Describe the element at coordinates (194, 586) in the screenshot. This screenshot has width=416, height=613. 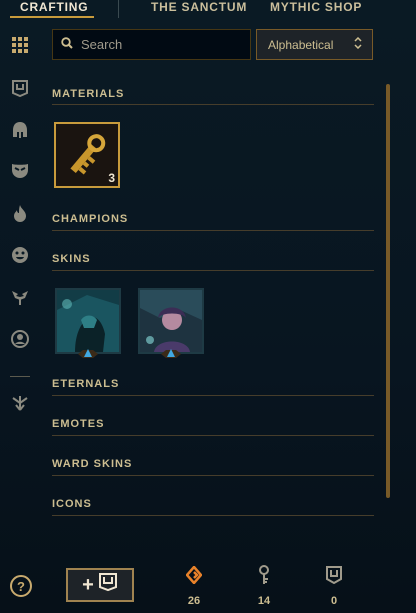
I see `currency-orange-essence: 26` at that location.